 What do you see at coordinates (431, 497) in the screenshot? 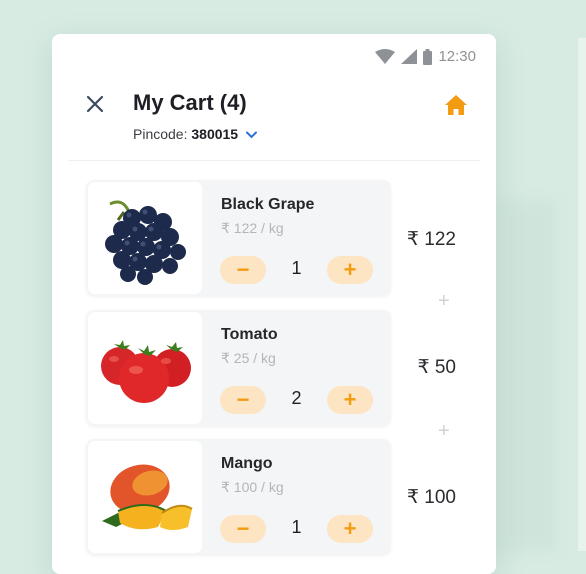
I see `item-total: ₹ 100` at bounding box center [431, 497].